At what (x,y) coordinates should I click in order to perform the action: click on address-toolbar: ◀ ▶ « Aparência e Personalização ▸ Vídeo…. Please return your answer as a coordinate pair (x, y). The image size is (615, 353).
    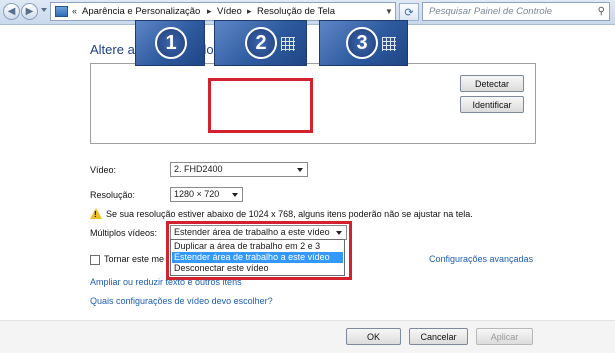
    Looking at the image, I should click on (307, 12).